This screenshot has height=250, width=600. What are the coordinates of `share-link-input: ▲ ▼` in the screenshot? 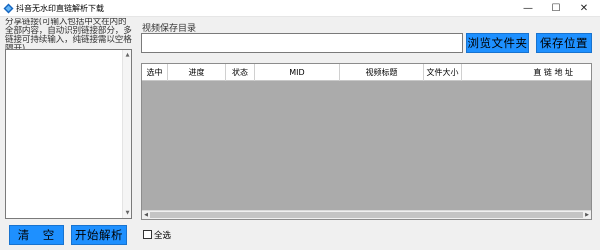 It's located at (68, 134).